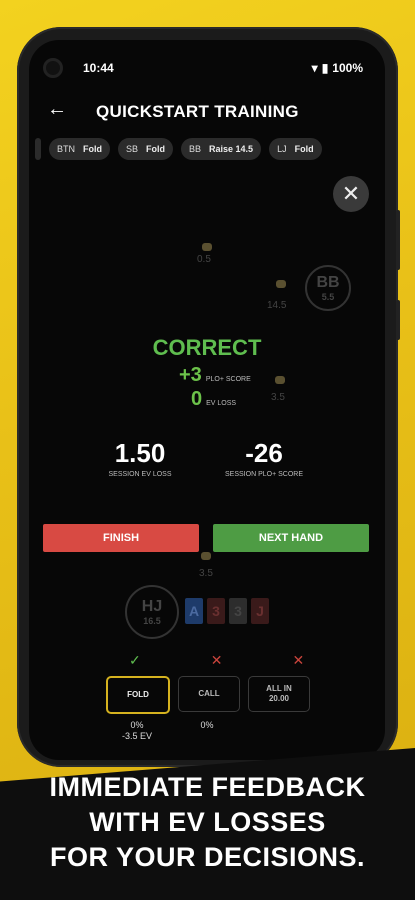 Image resolution: width=415 pixels, height=900 pixels. I want to click on action-position: BTN, so click(66, 149).